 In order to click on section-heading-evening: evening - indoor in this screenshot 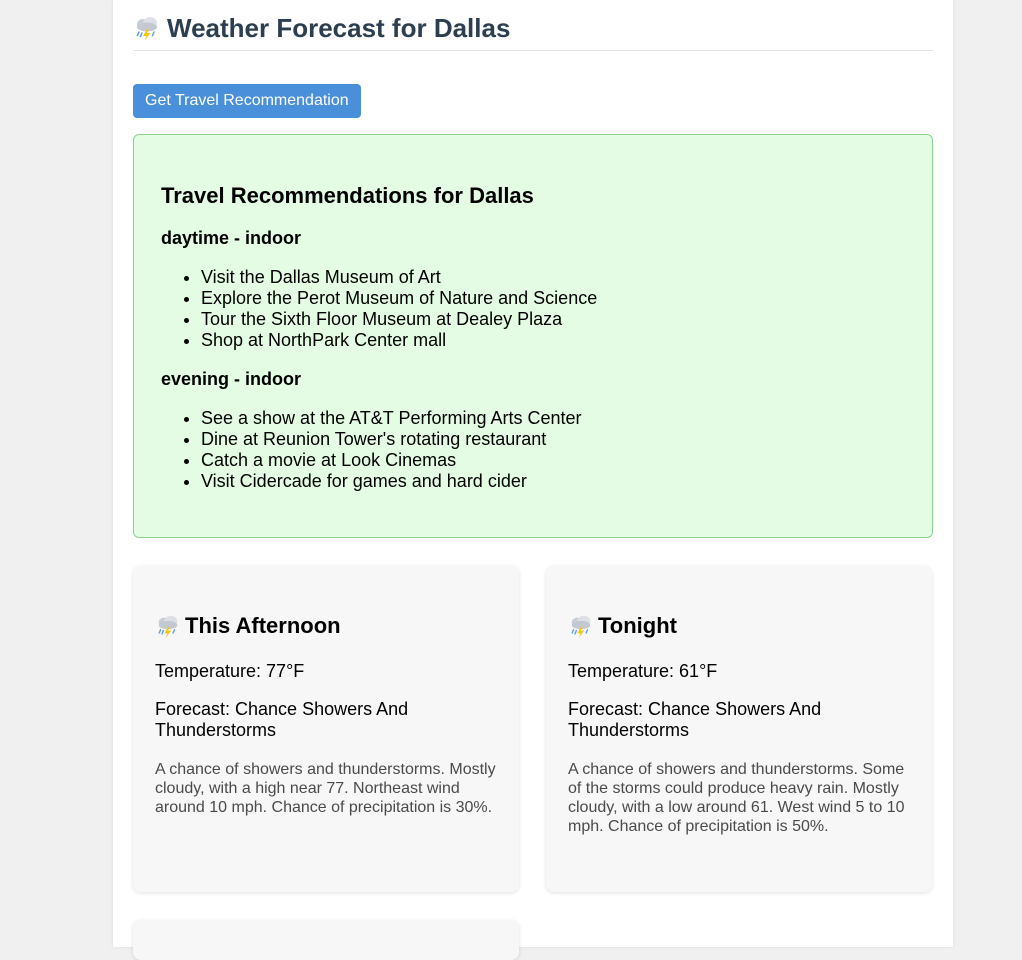, I will do `click(231, 379)`.